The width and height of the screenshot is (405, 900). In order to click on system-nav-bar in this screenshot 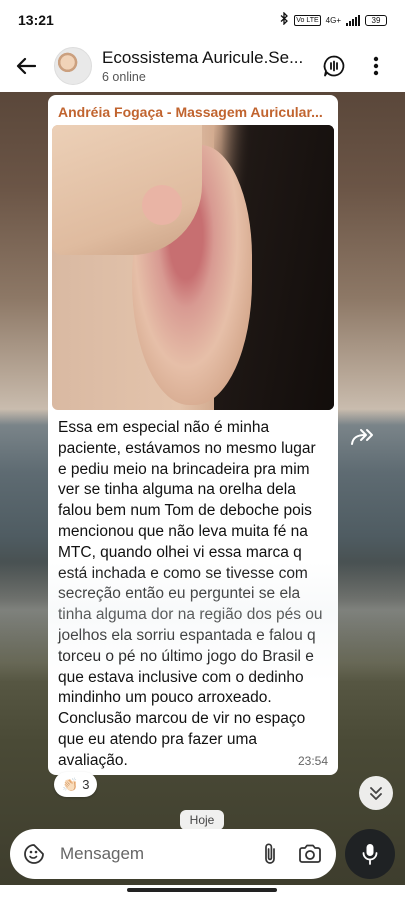, I will do `click(202, 892)`.